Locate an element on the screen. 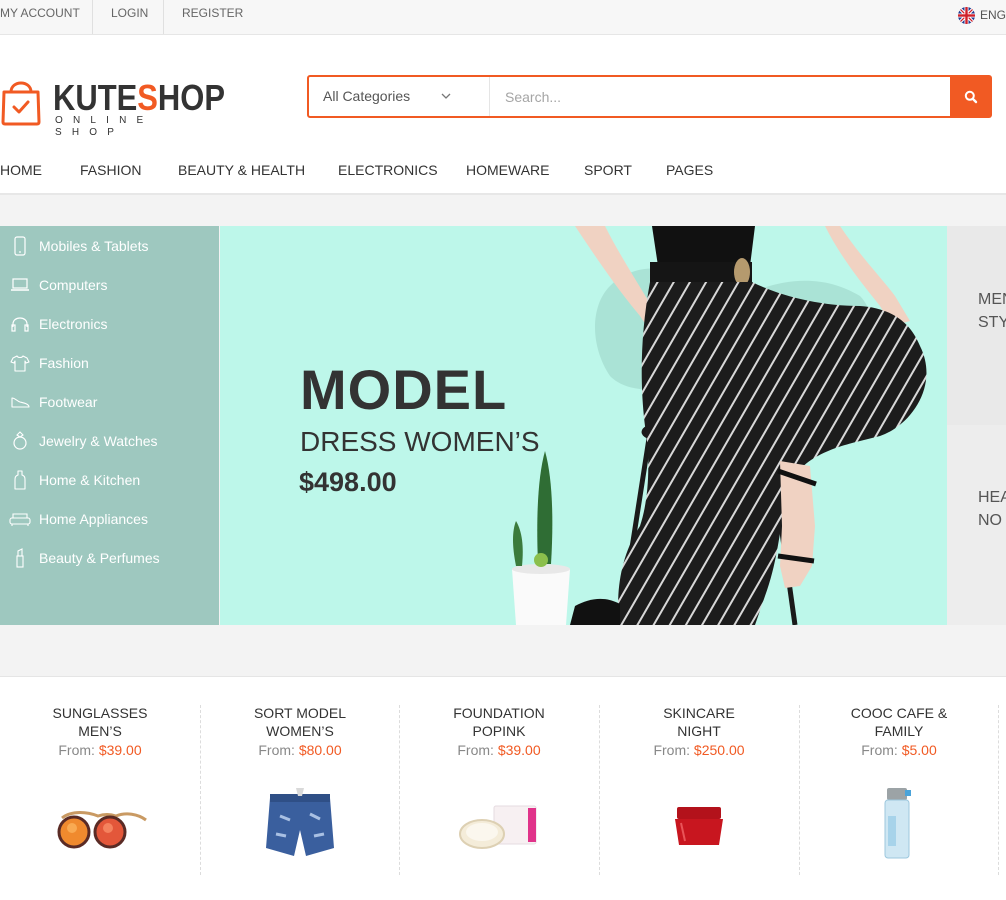  search-bar: All Categories is located at coordinates (649, 96).